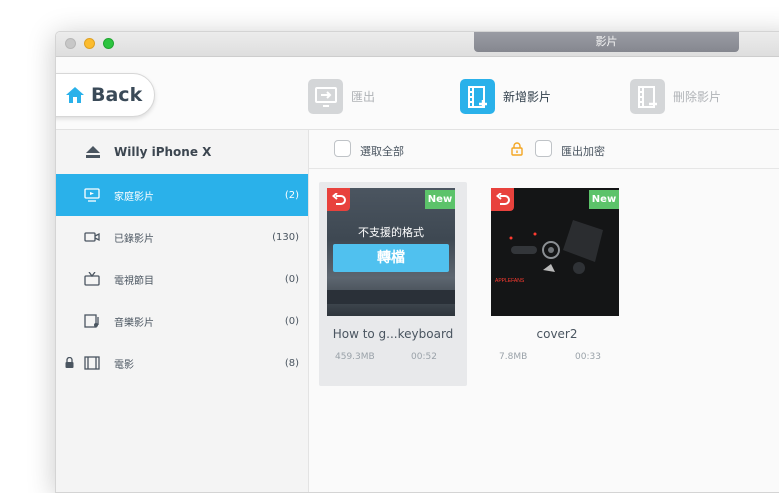 The image size is (779, 493). What do you see at coordinates (527, 97) in the screenshot?
I see `add-video-label: 新增影片` at bounding box center [527, 97].